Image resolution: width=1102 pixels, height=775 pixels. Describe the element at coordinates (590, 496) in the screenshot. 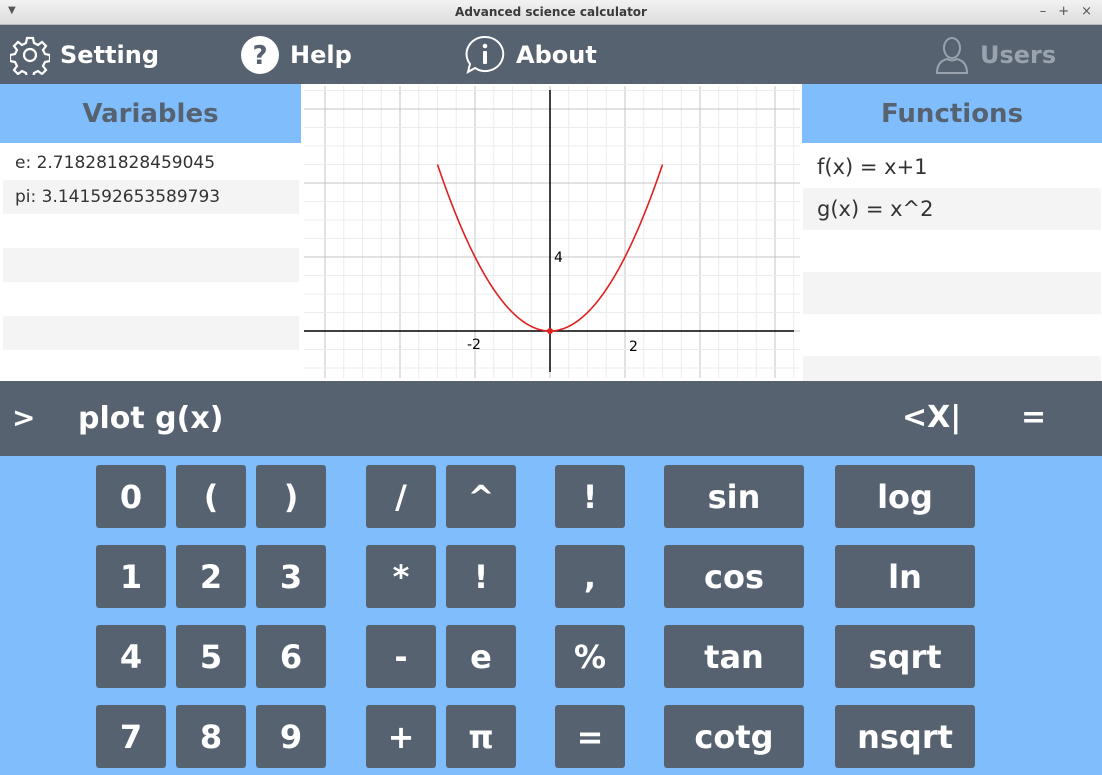

I see `key-exclaim: !` at that location.